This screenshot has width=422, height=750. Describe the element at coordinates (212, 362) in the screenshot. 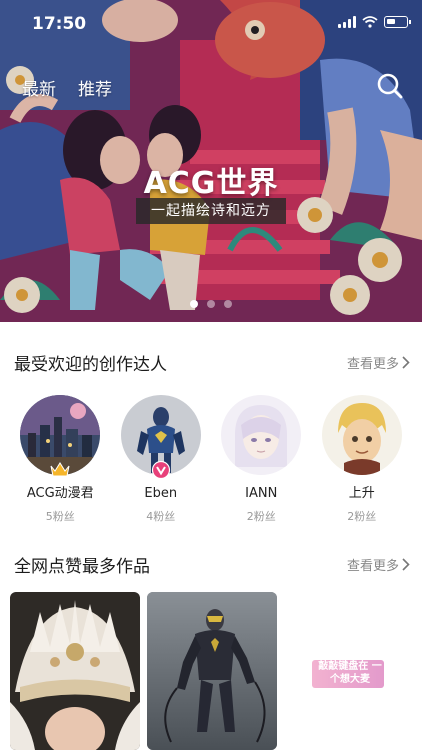

I see `creators-section-header: 最受欢迎的创作达人 查看更多` at that location.